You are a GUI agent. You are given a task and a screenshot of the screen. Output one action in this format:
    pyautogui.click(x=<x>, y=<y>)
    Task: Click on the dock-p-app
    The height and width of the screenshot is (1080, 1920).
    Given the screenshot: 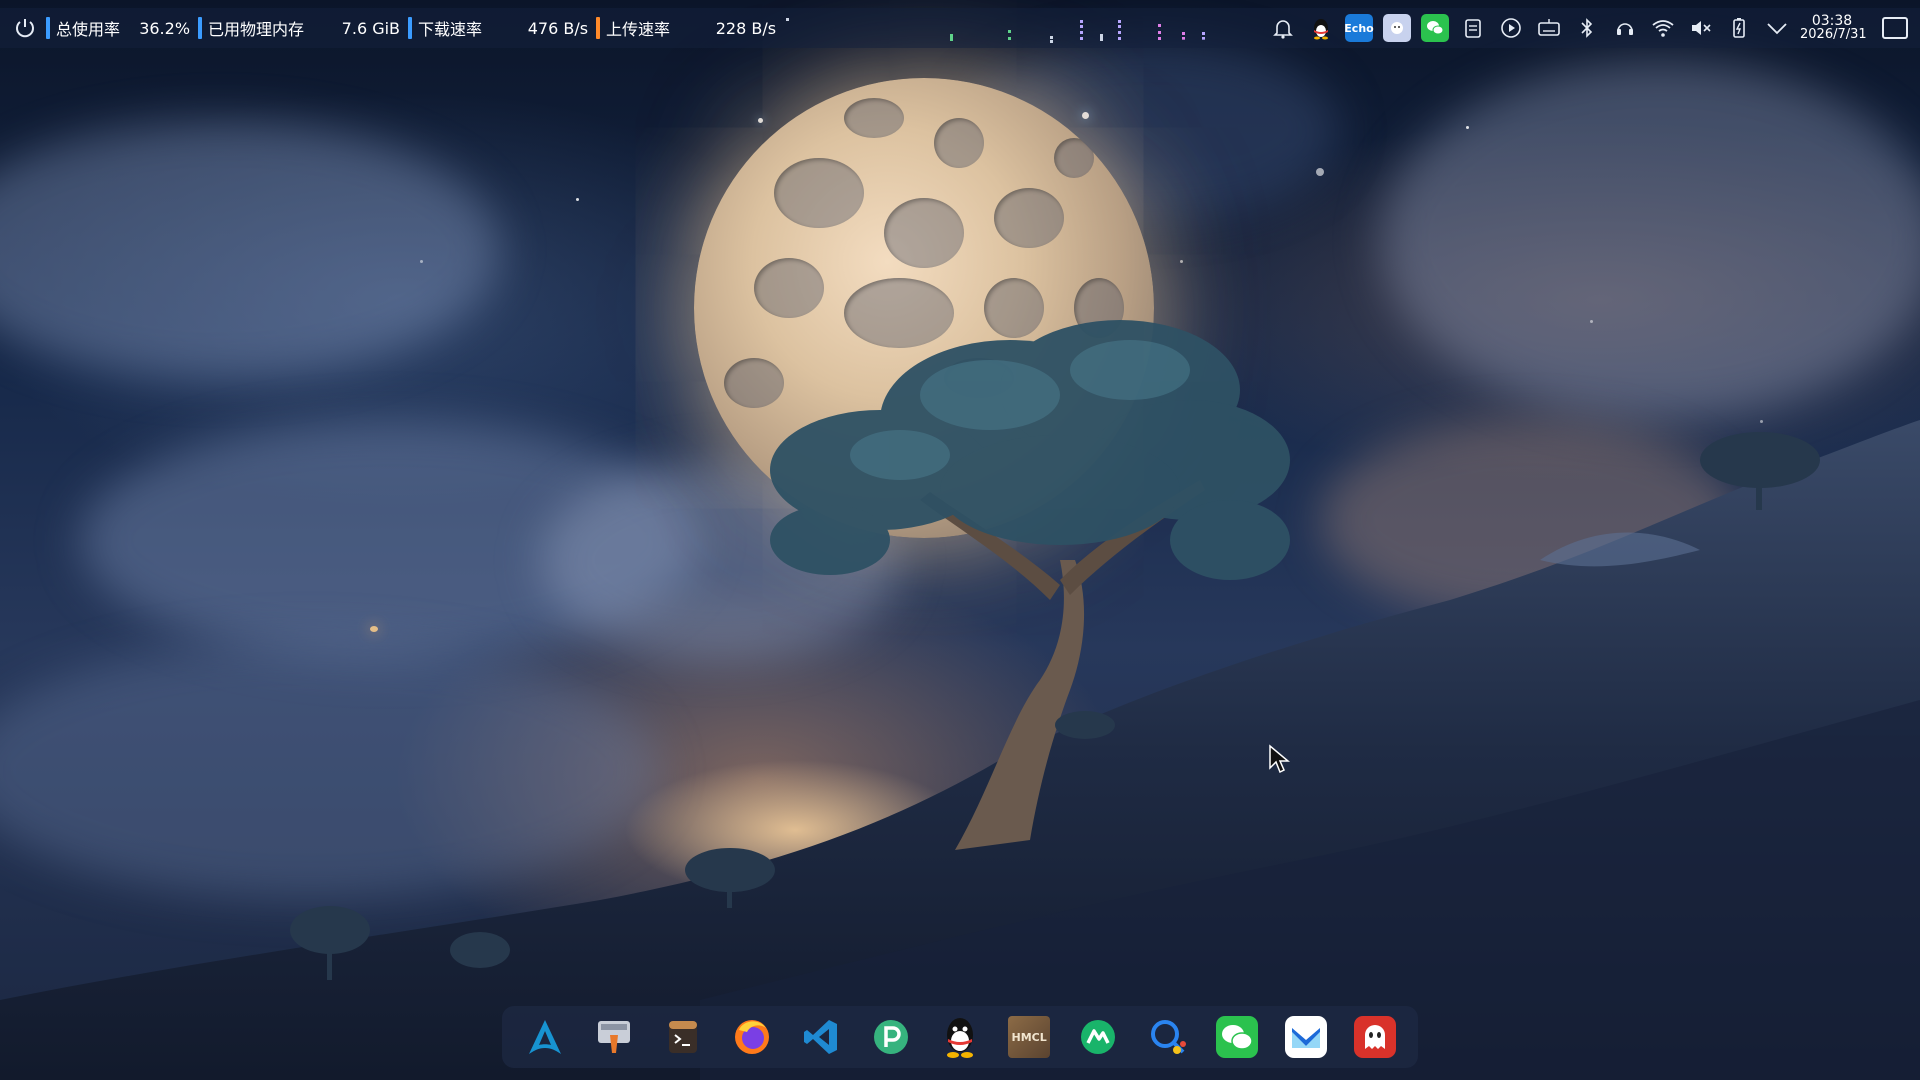 What is the action you would take?
    pyautogui.click(x=891, y=1037)
    